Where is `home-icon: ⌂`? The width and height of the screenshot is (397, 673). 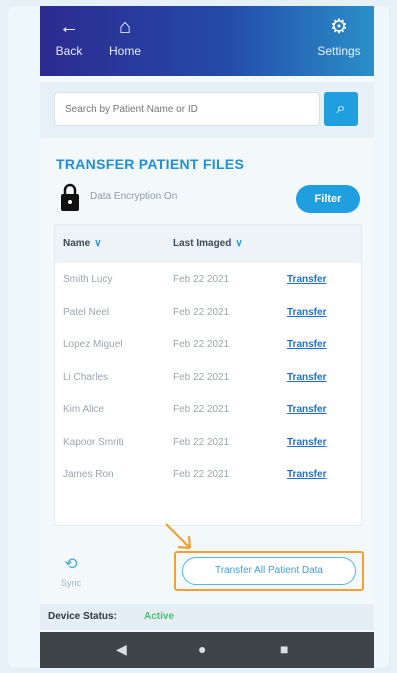
home-icon: ⌂ is located at coordinates (125, 27).